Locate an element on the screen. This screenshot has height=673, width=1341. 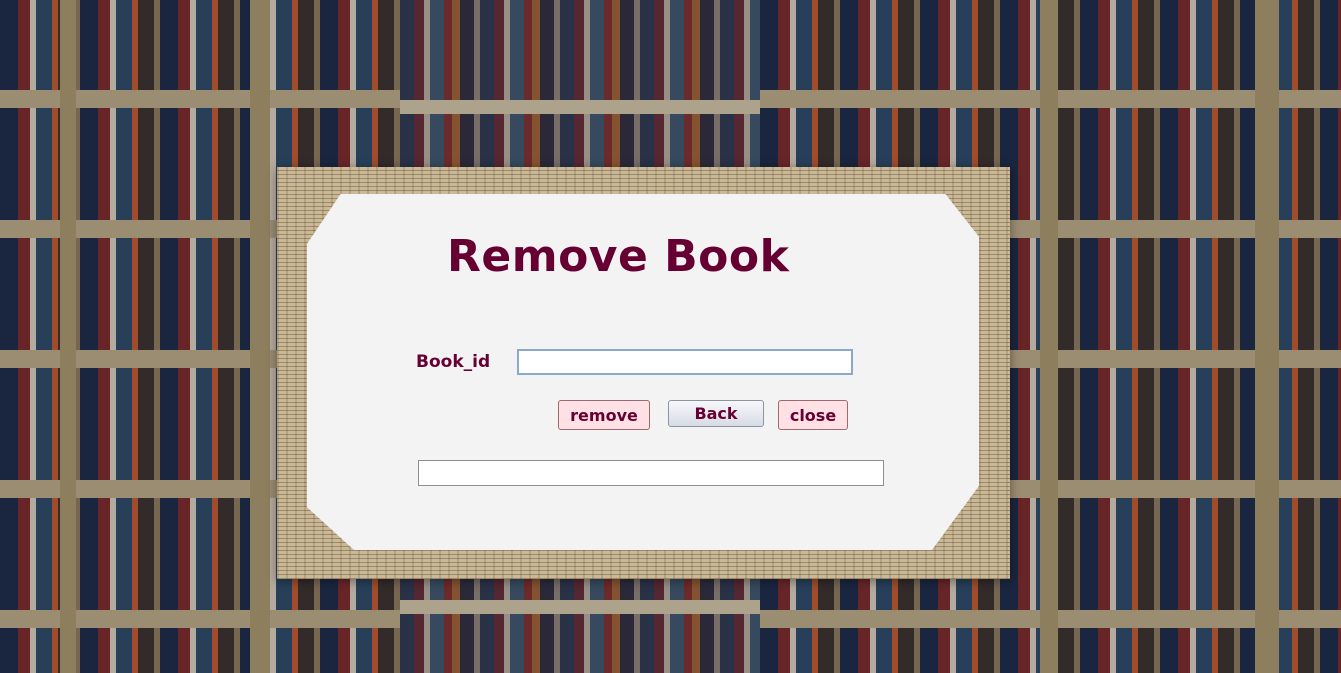
remove-button: remove is located at coordinates (604, 415).